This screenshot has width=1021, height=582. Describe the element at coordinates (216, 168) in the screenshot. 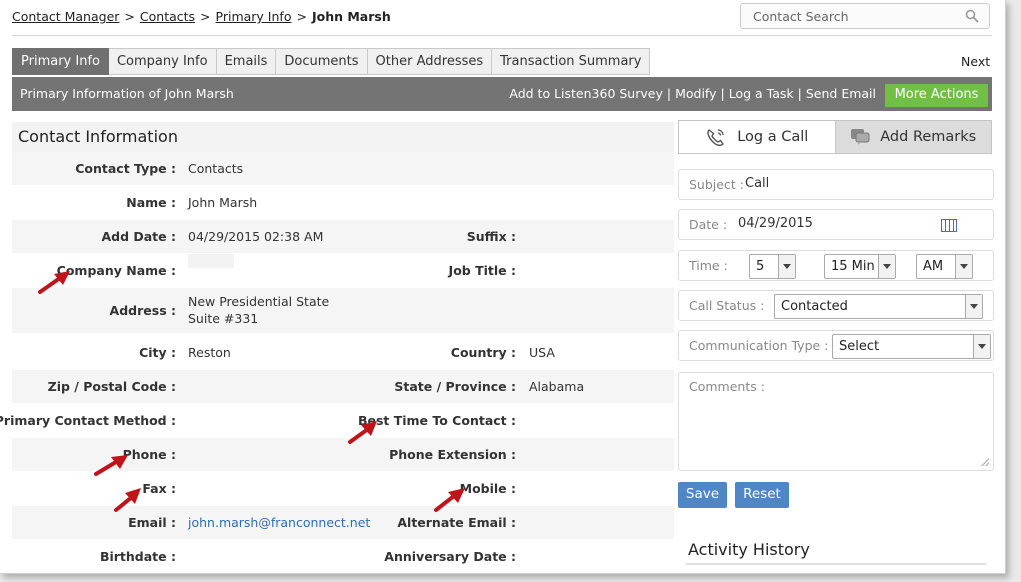

I see `contact-type-value: Contacts` at that location.